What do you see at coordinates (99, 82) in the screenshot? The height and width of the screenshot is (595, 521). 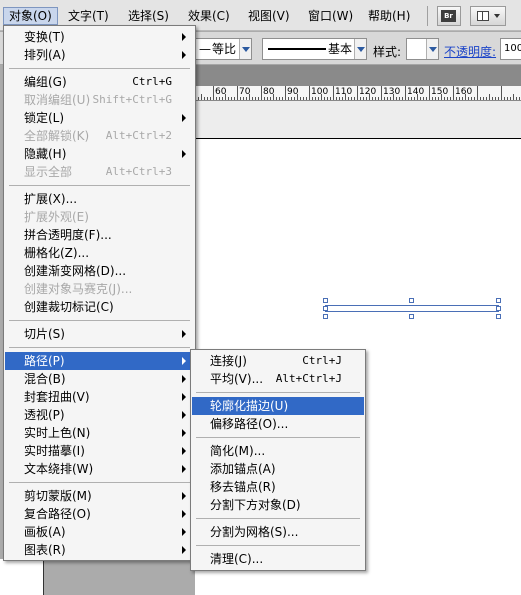 I see `object-menu-item: 编组(G) Ctrl+G` at bounding box center [99, 82].